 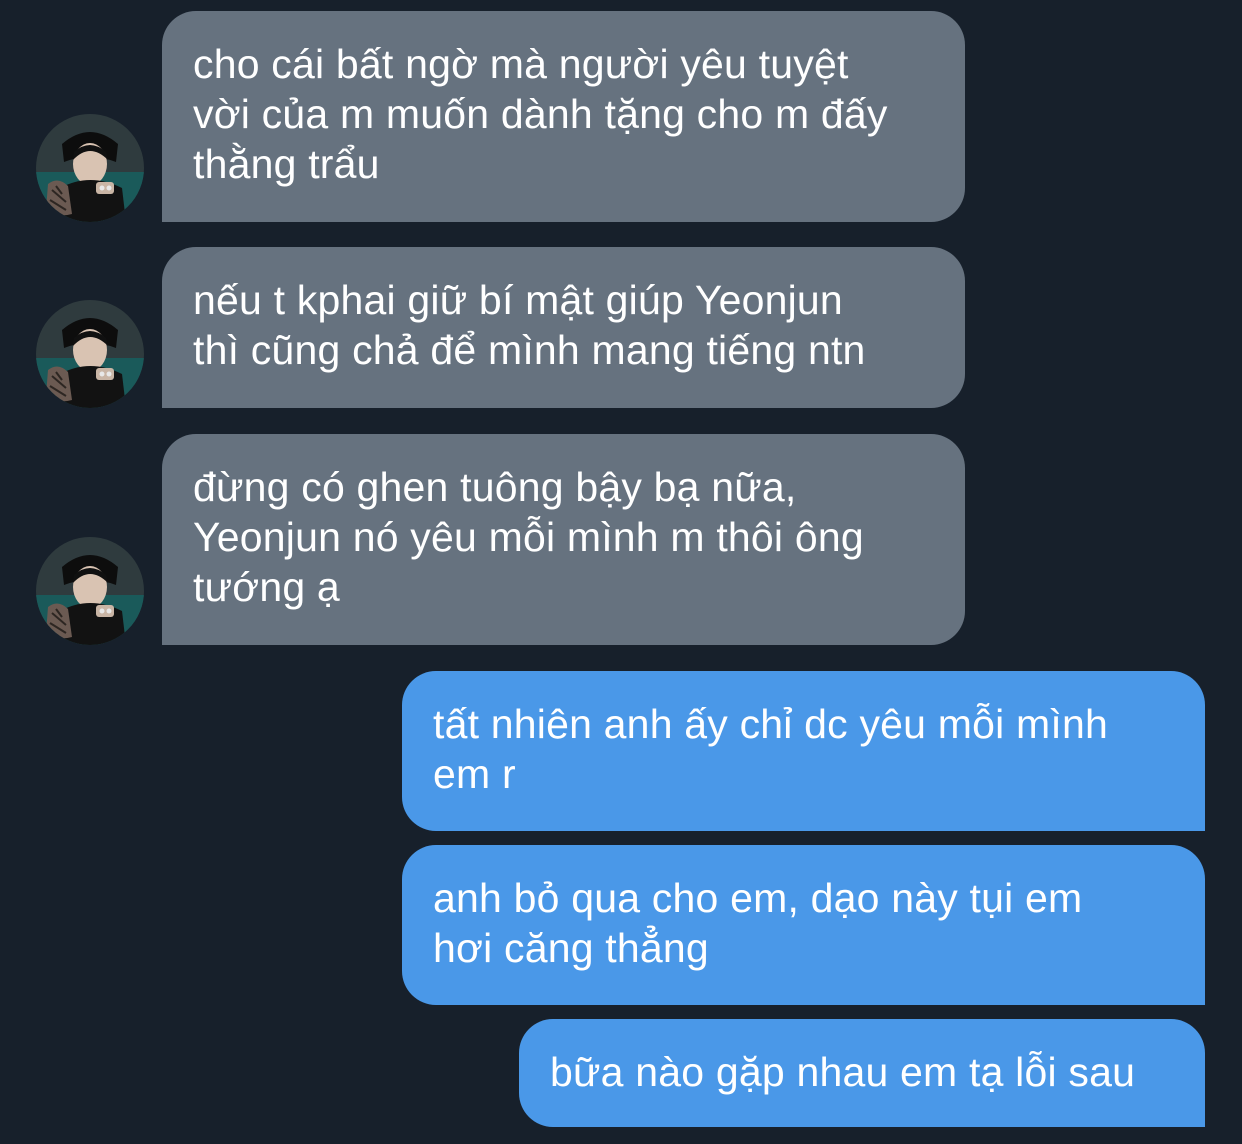 What do you see at coordinates (521, 64) in the screenshot?
I see `message-text-line: cho cái bất ngờ mà người yêu tuyệt` at bounding box center [521, 64].